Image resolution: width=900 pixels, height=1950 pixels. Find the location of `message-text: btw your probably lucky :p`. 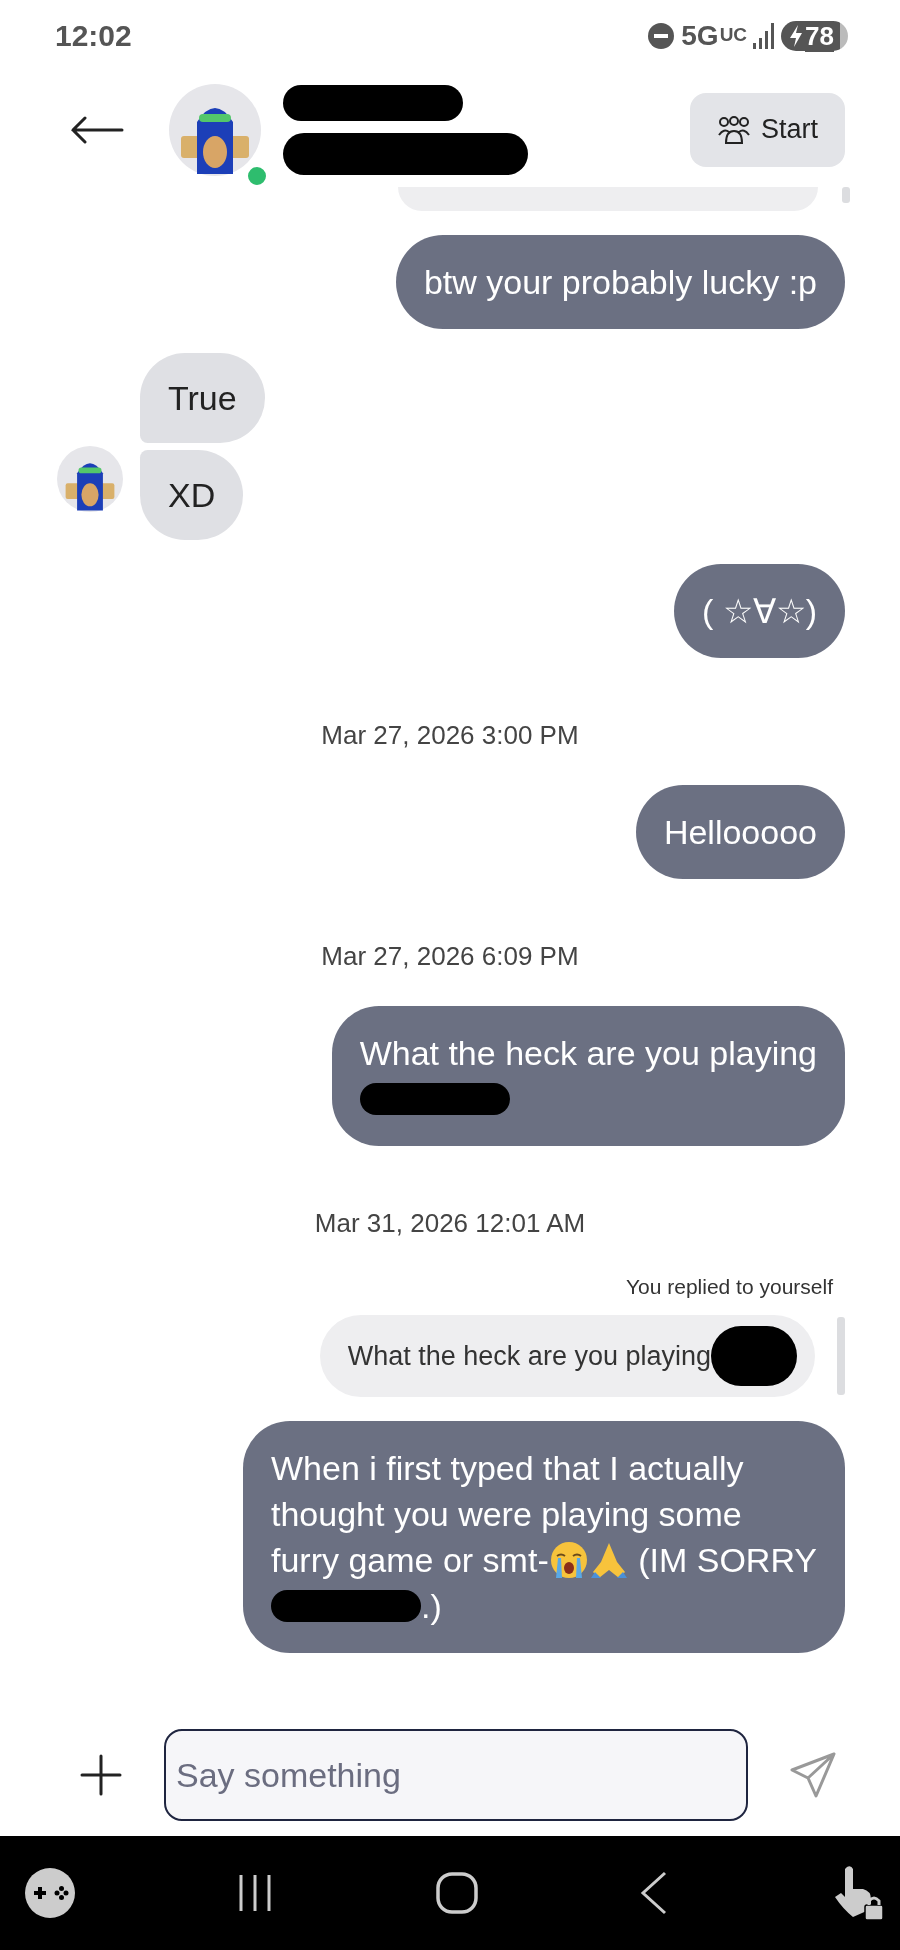

message-text: btw your probably lucky :p is located at coordinates (620, 282).